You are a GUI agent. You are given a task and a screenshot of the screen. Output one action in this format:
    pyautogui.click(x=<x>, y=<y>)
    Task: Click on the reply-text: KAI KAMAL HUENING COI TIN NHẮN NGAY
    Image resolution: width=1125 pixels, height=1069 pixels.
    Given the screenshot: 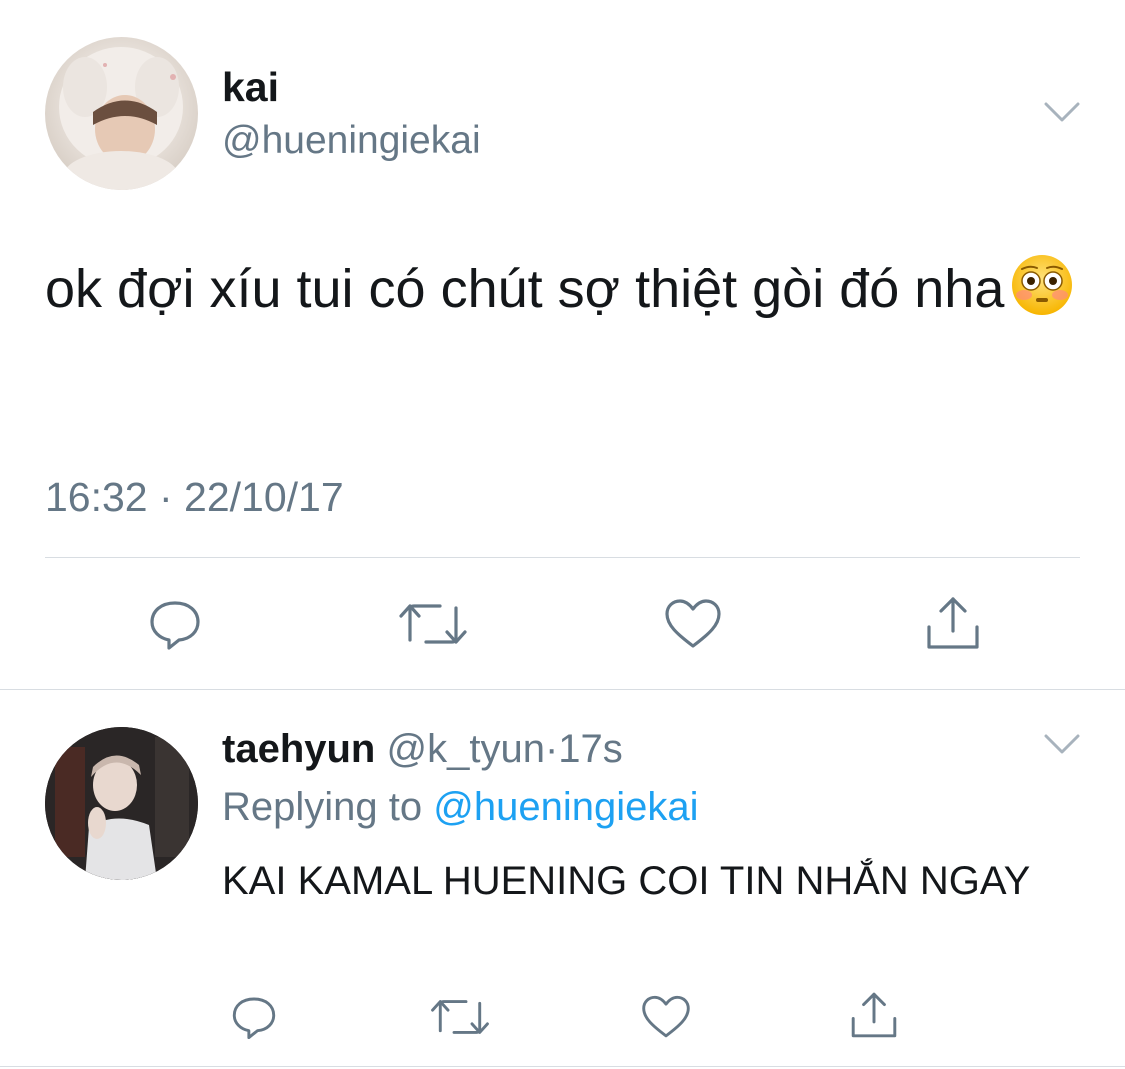 What is the action you would take?
    pyautogui.click(x=626, y=881)
    